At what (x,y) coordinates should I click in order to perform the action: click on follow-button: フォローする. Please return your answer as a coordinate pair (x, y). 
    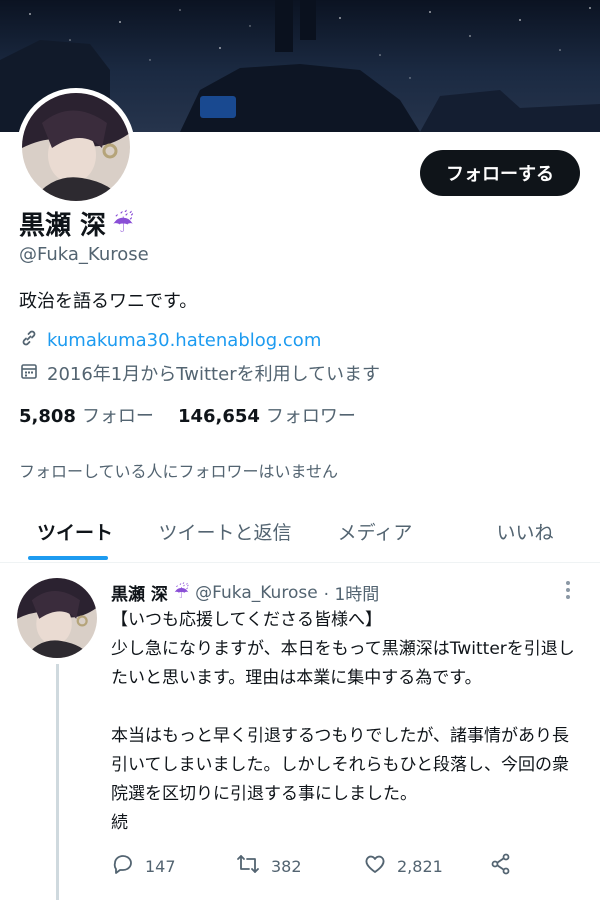
    Looking at the image, I should click on (500, 173).